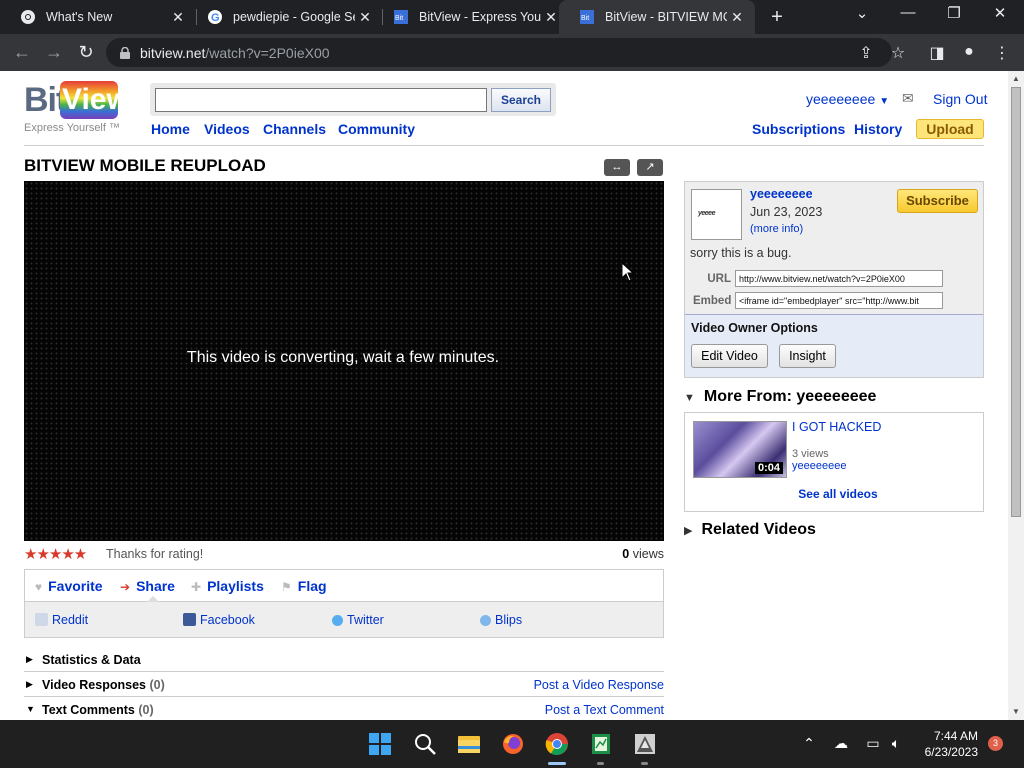 The image size is (1024, 768). What do you see at coordinates (950, 129) in the screenshot?
I see `upload-button: Upload` at bounding box center [950, 129].